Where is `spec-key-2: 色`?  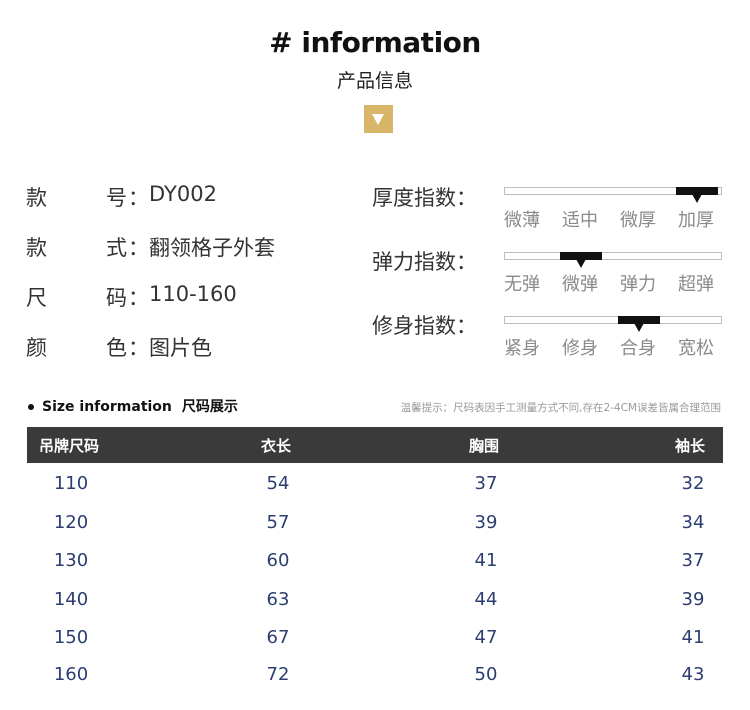 spec-key-2: 色 is located at coordinates (116, 348).